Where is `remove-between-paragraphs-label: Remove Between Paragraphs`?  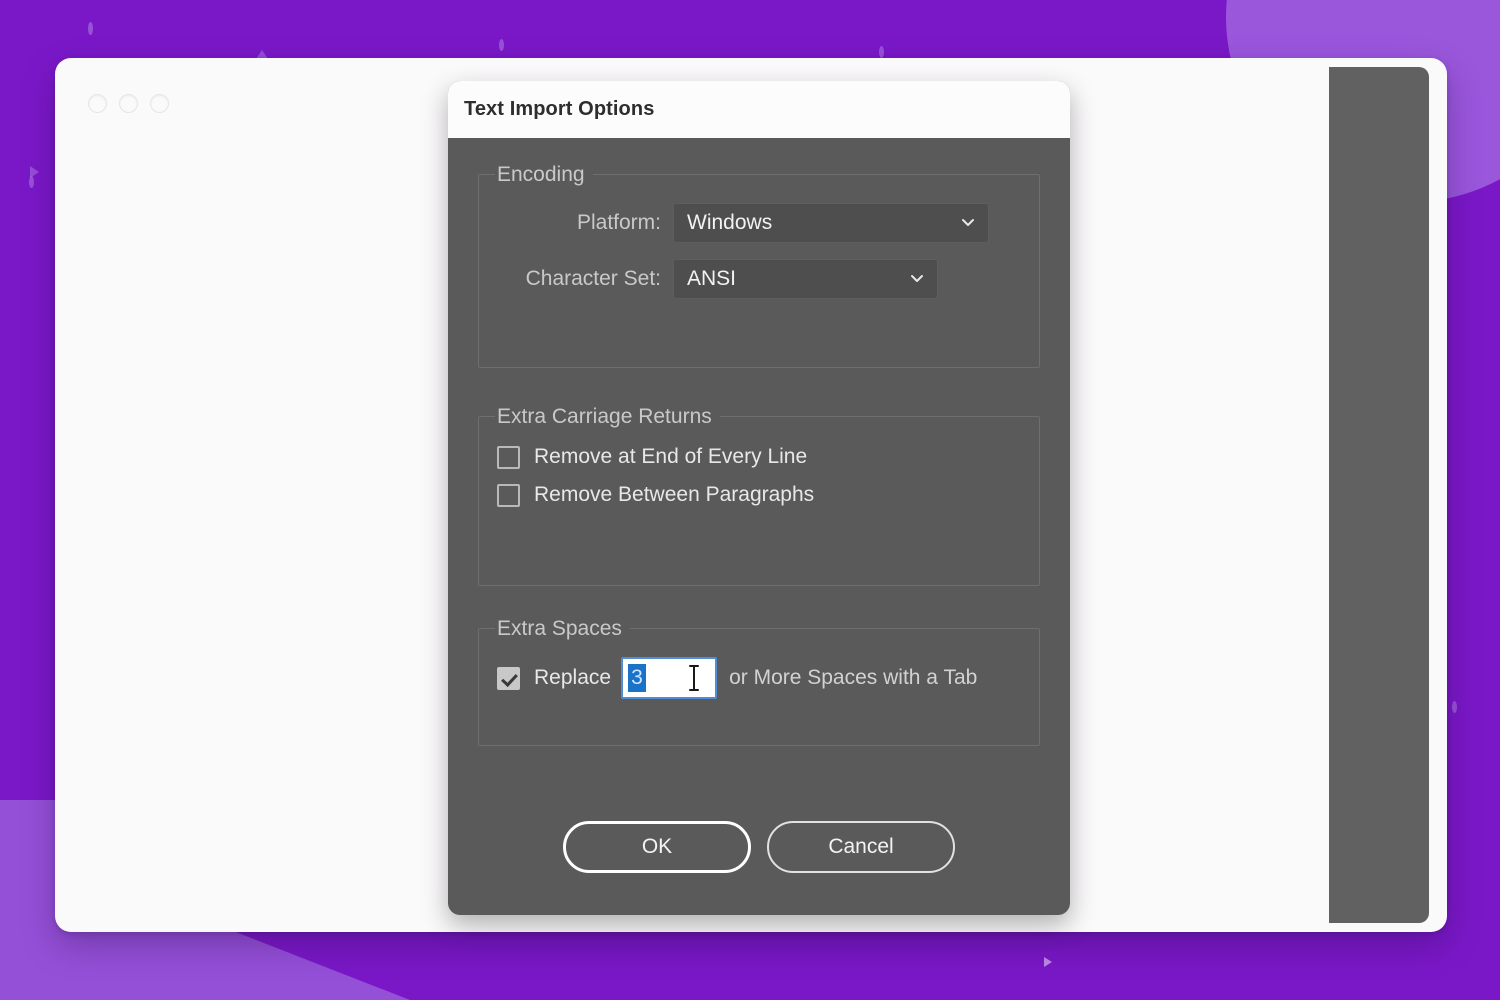
remove-between-paragraphs-label: Remove Between Paragraphs is located at coordinates (674, 494).